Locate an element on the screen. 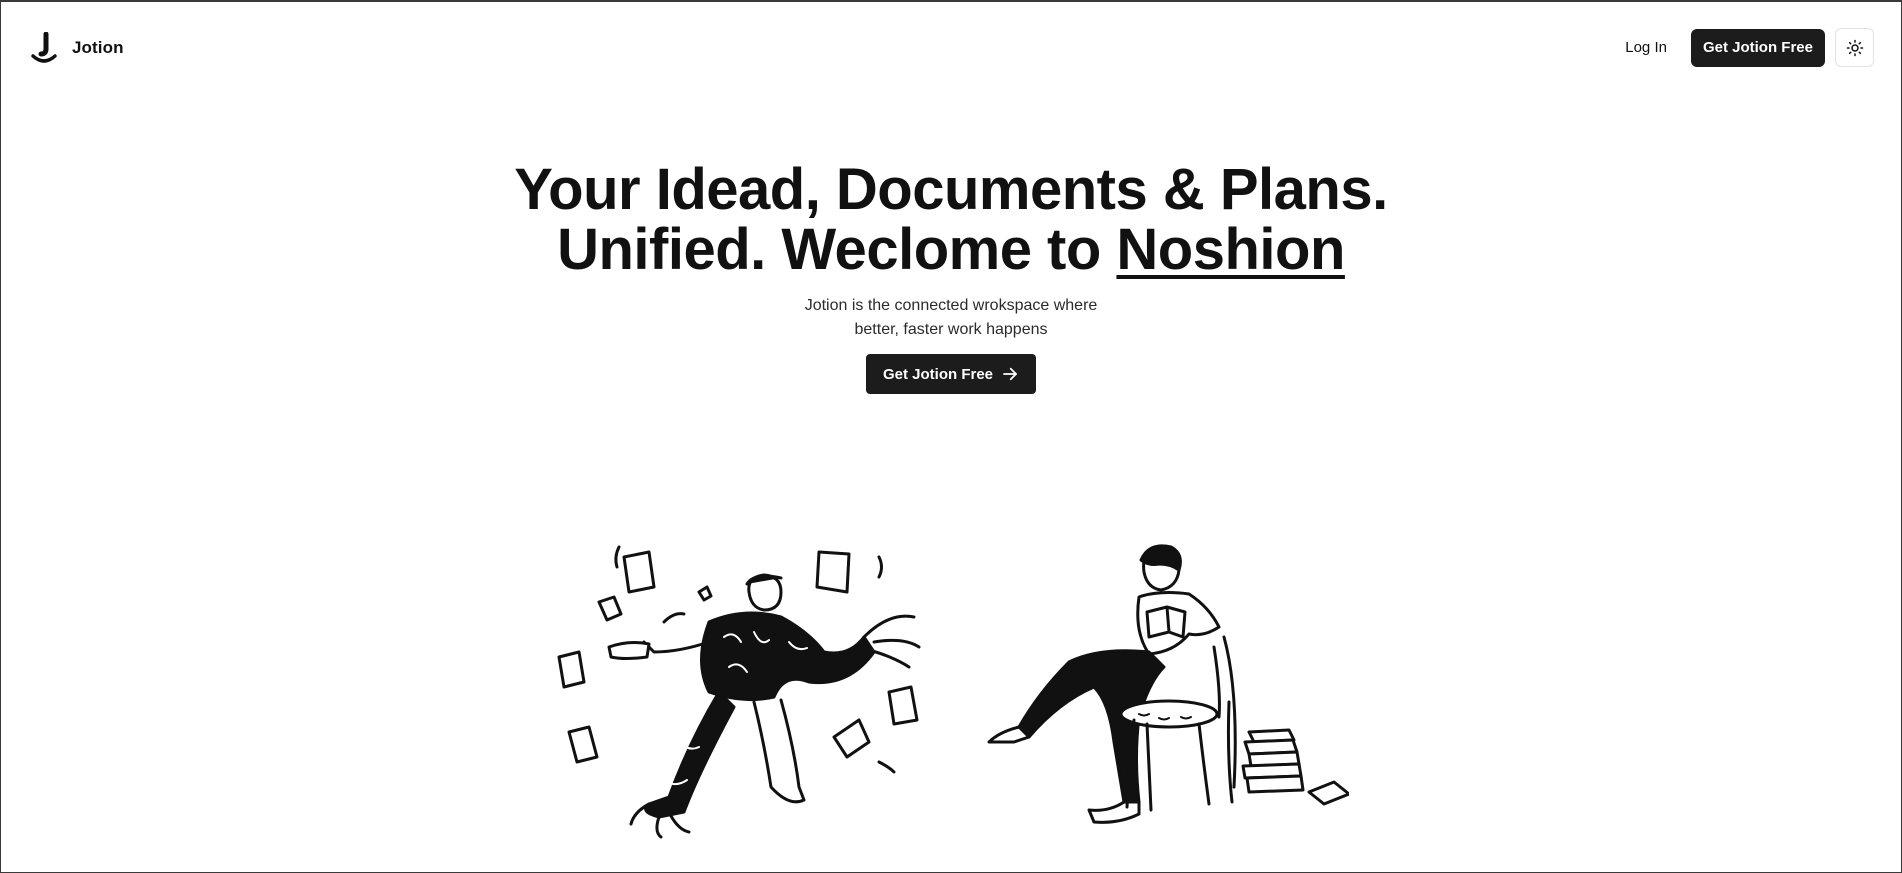 The height and width of the screenshot is (873, 1902). person-reading-on-chair-illustration is located at coordinates (1168, 684).